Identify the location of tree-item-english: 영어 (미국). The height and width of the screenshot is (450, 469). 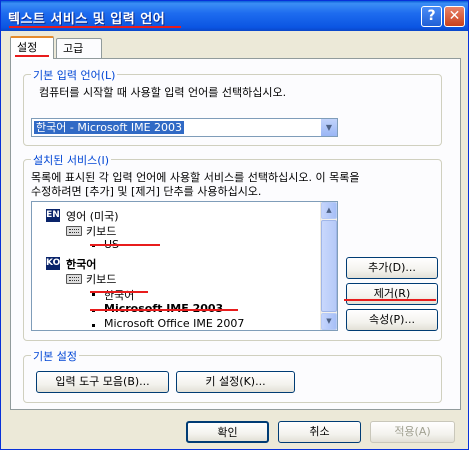
(92, 216).